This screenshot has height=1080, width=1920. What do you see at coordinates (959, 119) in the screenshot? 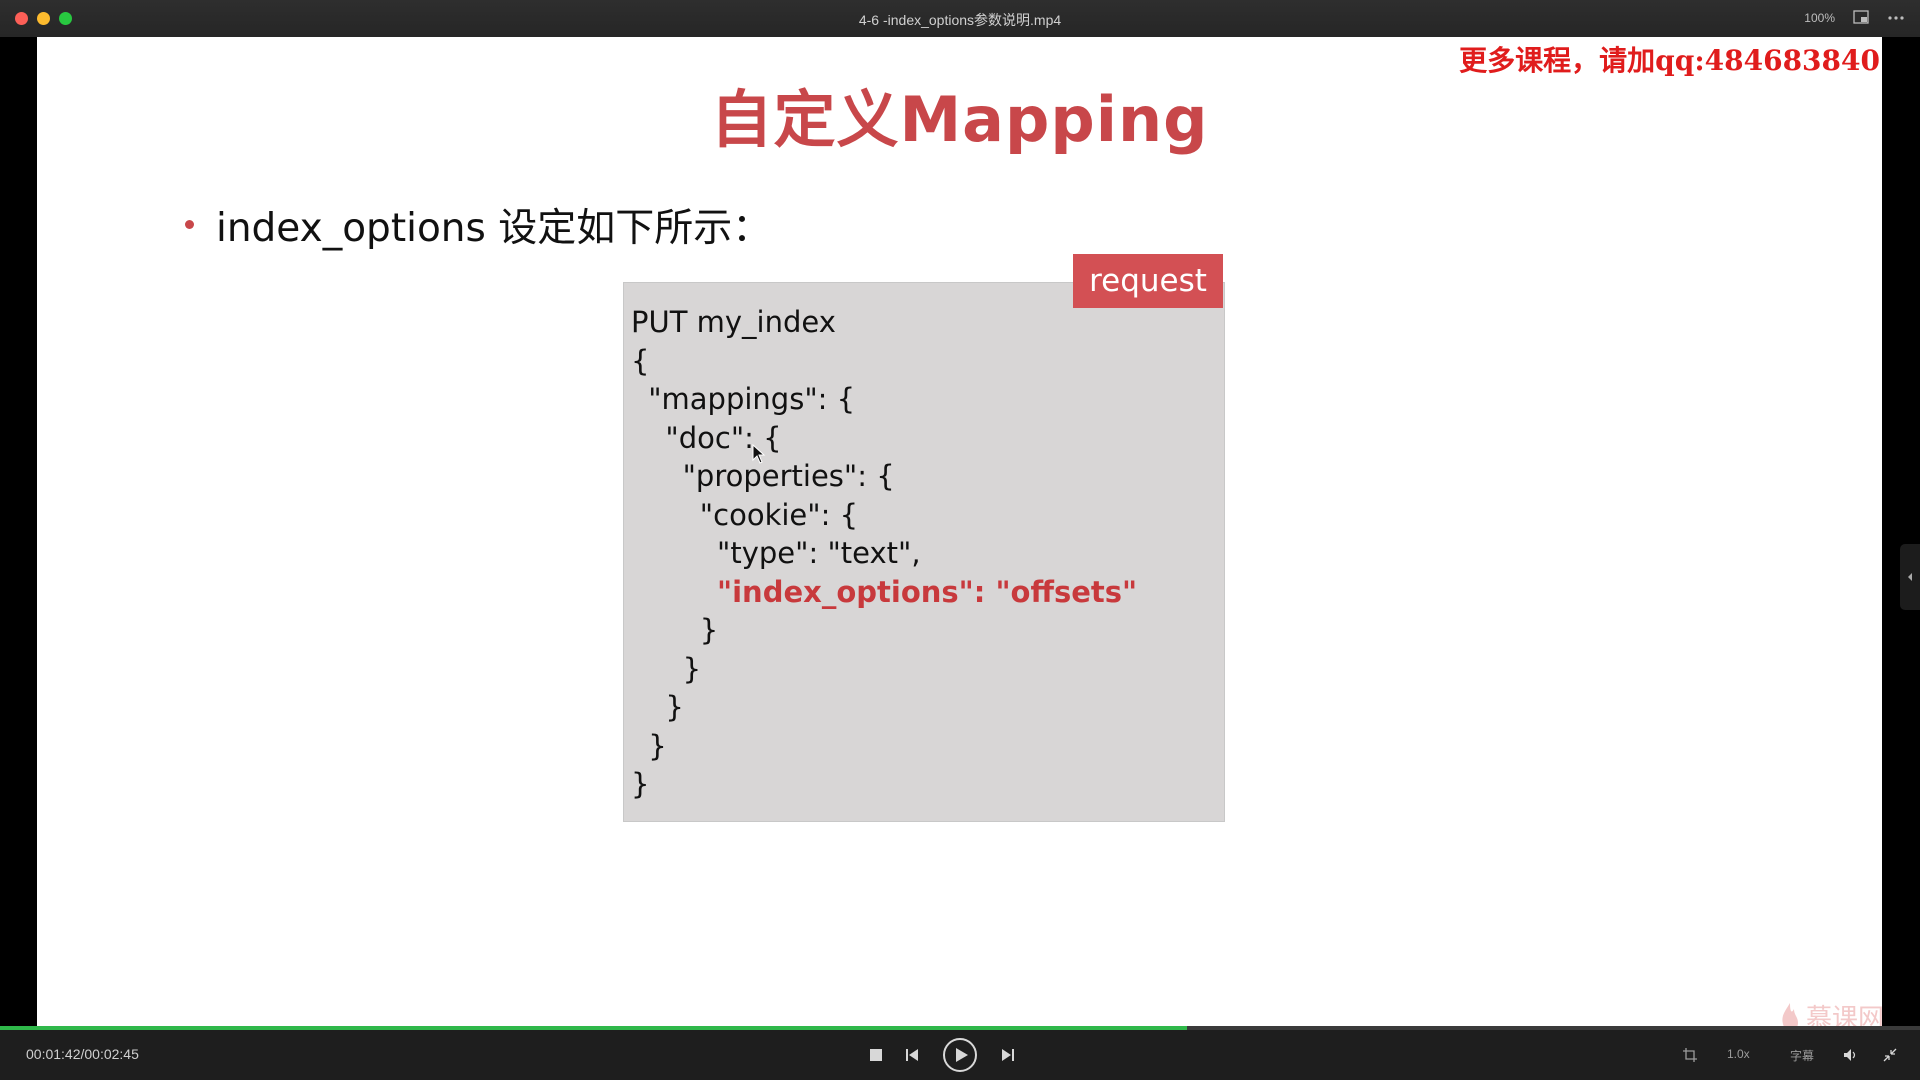
I see `slide-title: 自定义Mapping` at bounding box center [959, 119].